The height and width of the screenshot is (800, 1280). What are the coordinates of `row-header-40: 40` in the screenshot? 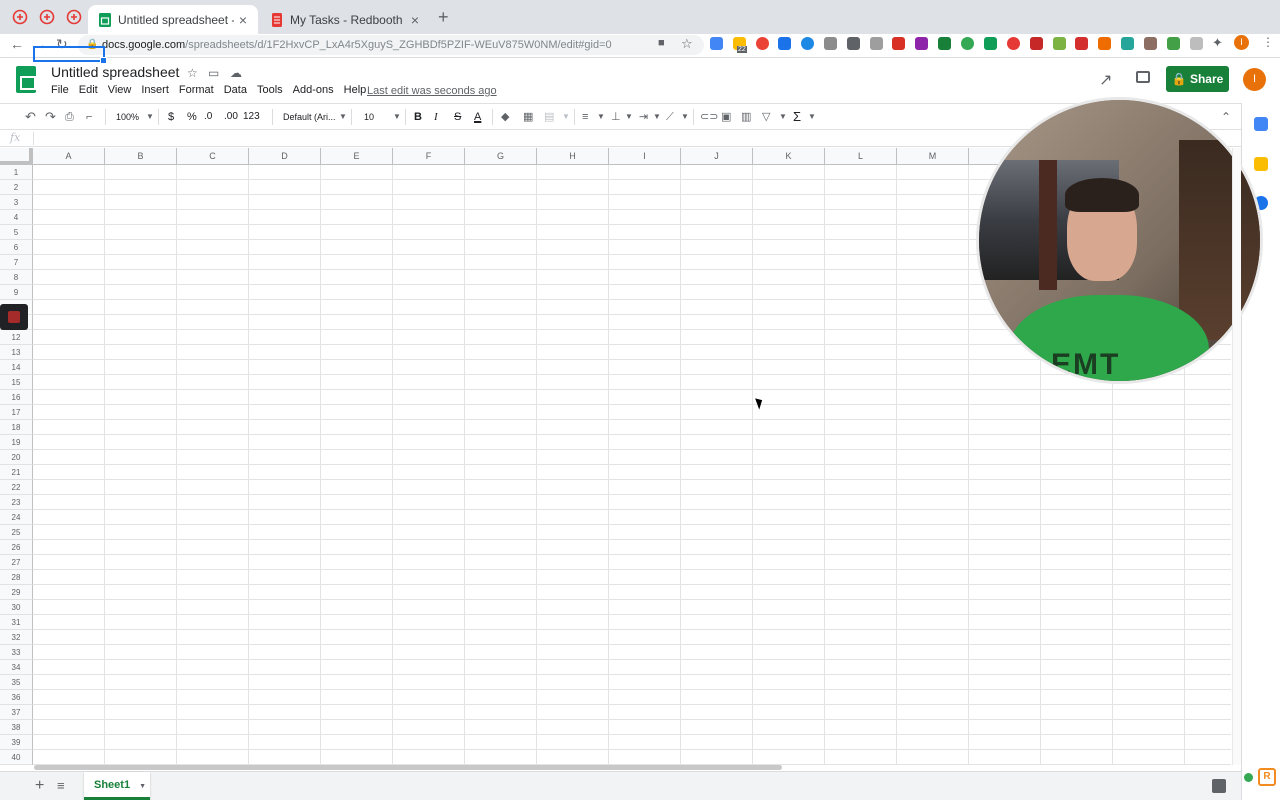 It's located at (16, 757).